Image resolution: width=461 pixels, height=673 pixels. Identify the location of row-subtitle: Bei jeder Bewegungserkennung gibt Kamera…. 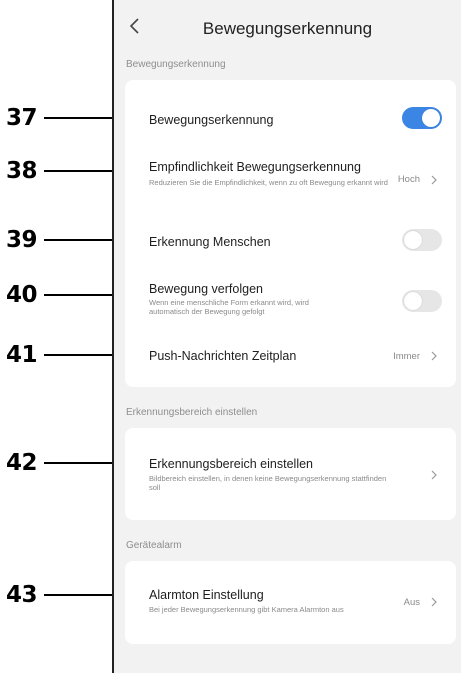
(246, 609).